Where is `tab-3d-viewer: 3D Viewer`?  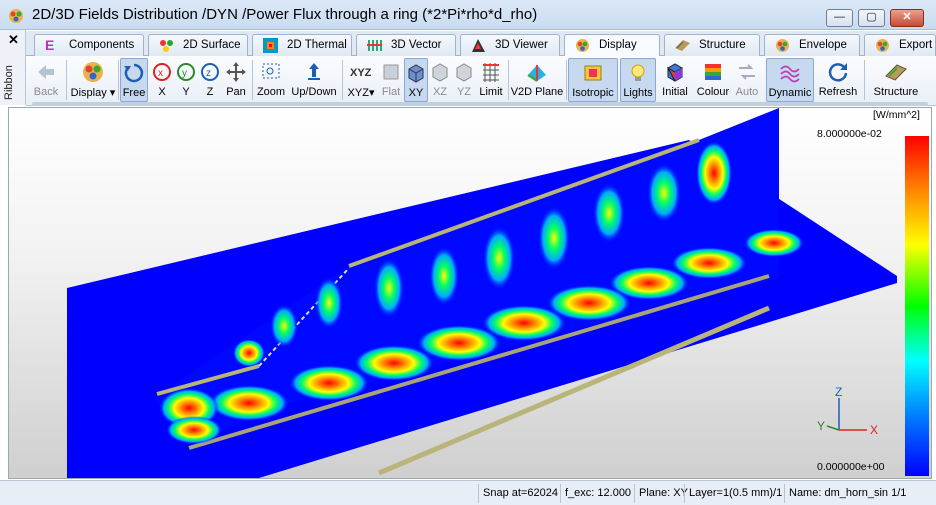
tab-3d-viewer: 3D Viewer is located at coordinates (510, 45).